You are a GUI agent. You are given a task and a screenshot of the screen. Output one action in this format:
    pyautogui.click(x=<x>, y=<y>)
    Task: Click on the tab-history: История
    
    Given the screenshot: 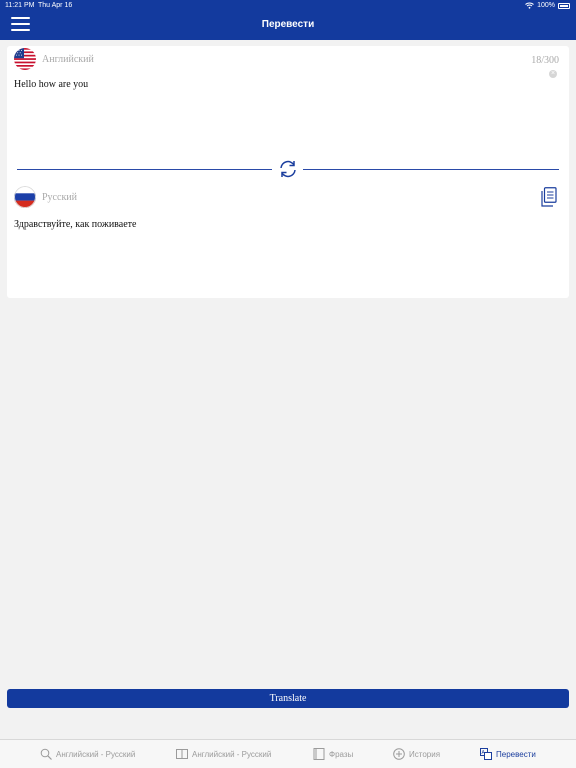 What is the action you would take?
    pyautogui.click(x=416, y=754)
    